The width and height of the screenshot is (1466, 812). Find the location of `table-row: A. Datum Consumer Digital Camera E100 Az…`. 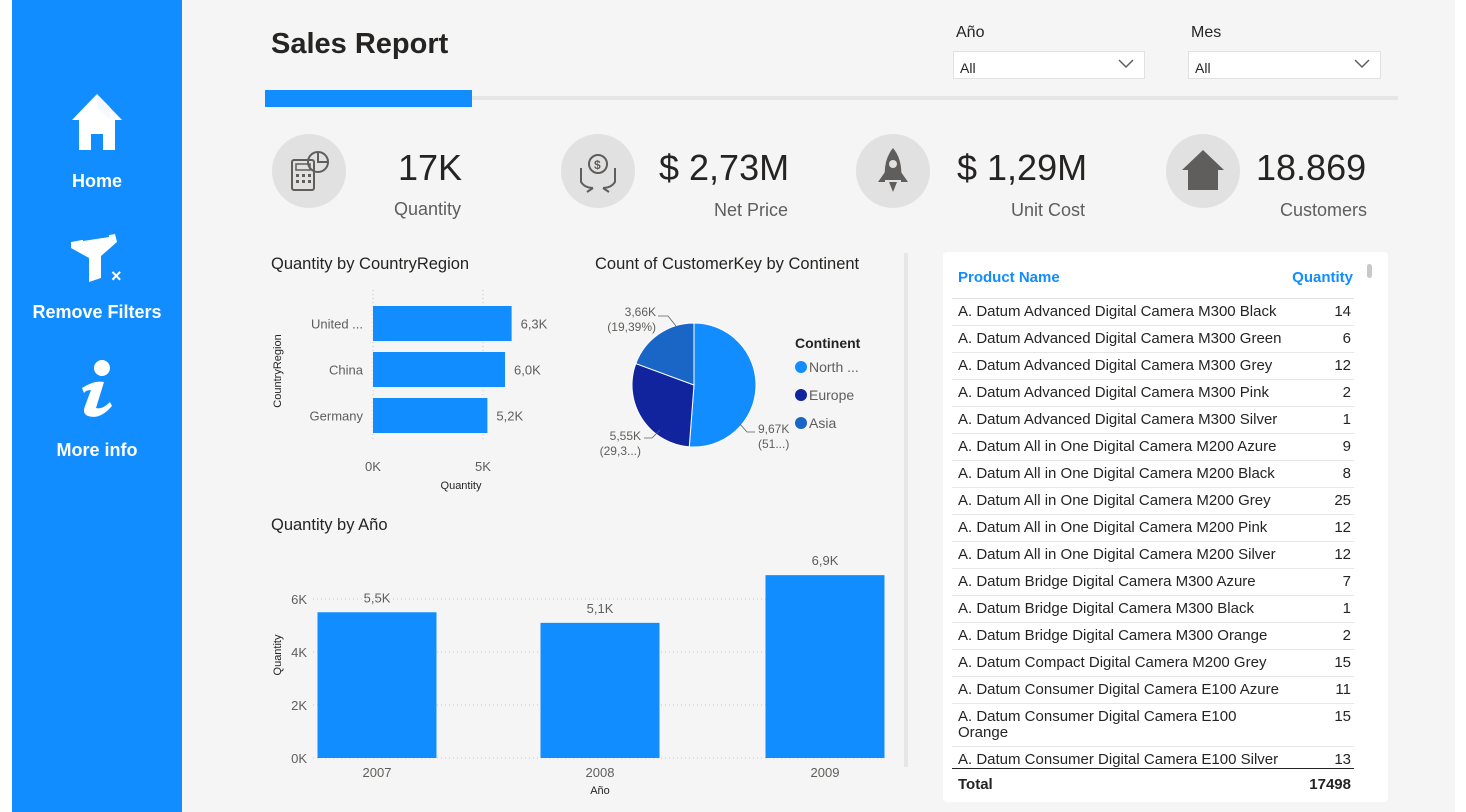

table-row: A. Datum Consumer Digital Camera E100 Az… is located at coordinates (1153, 690).